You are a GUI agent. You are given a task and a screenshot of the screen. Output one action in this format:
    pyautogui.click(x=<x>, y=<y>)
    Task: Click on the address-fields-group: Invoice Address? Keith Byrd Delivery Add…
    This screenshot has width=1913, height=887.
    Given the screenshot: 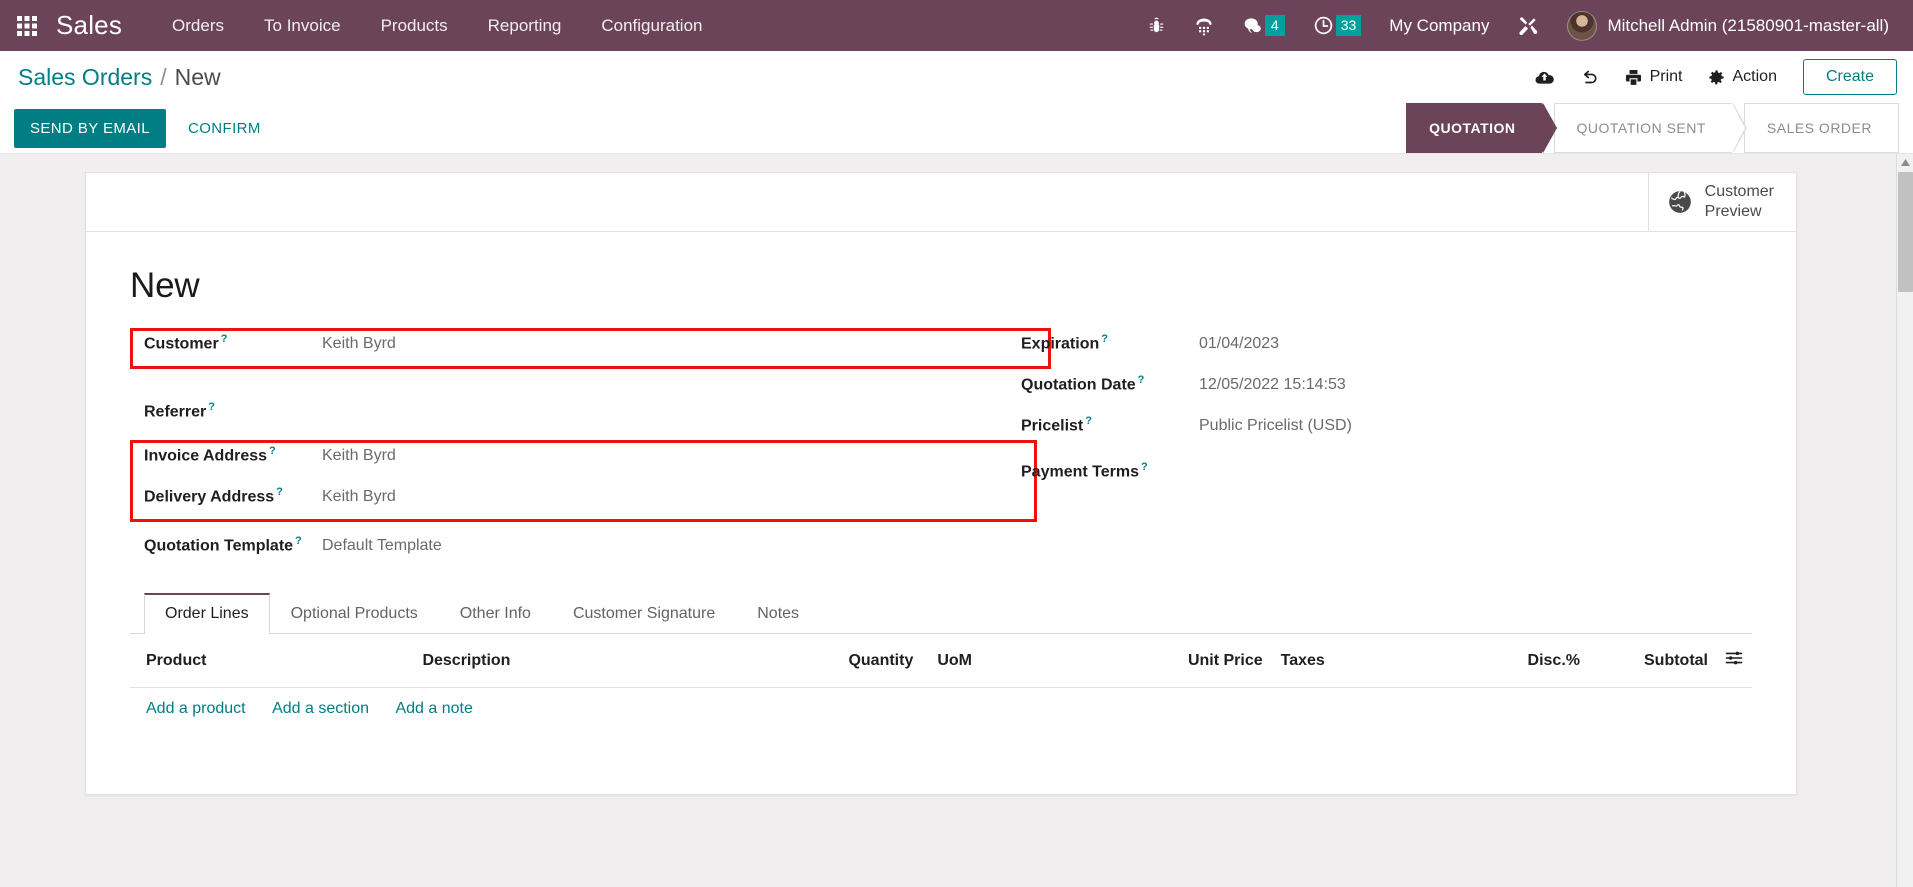 What is the action you would take?
    pyautogui.click(x=583, y=481)
    